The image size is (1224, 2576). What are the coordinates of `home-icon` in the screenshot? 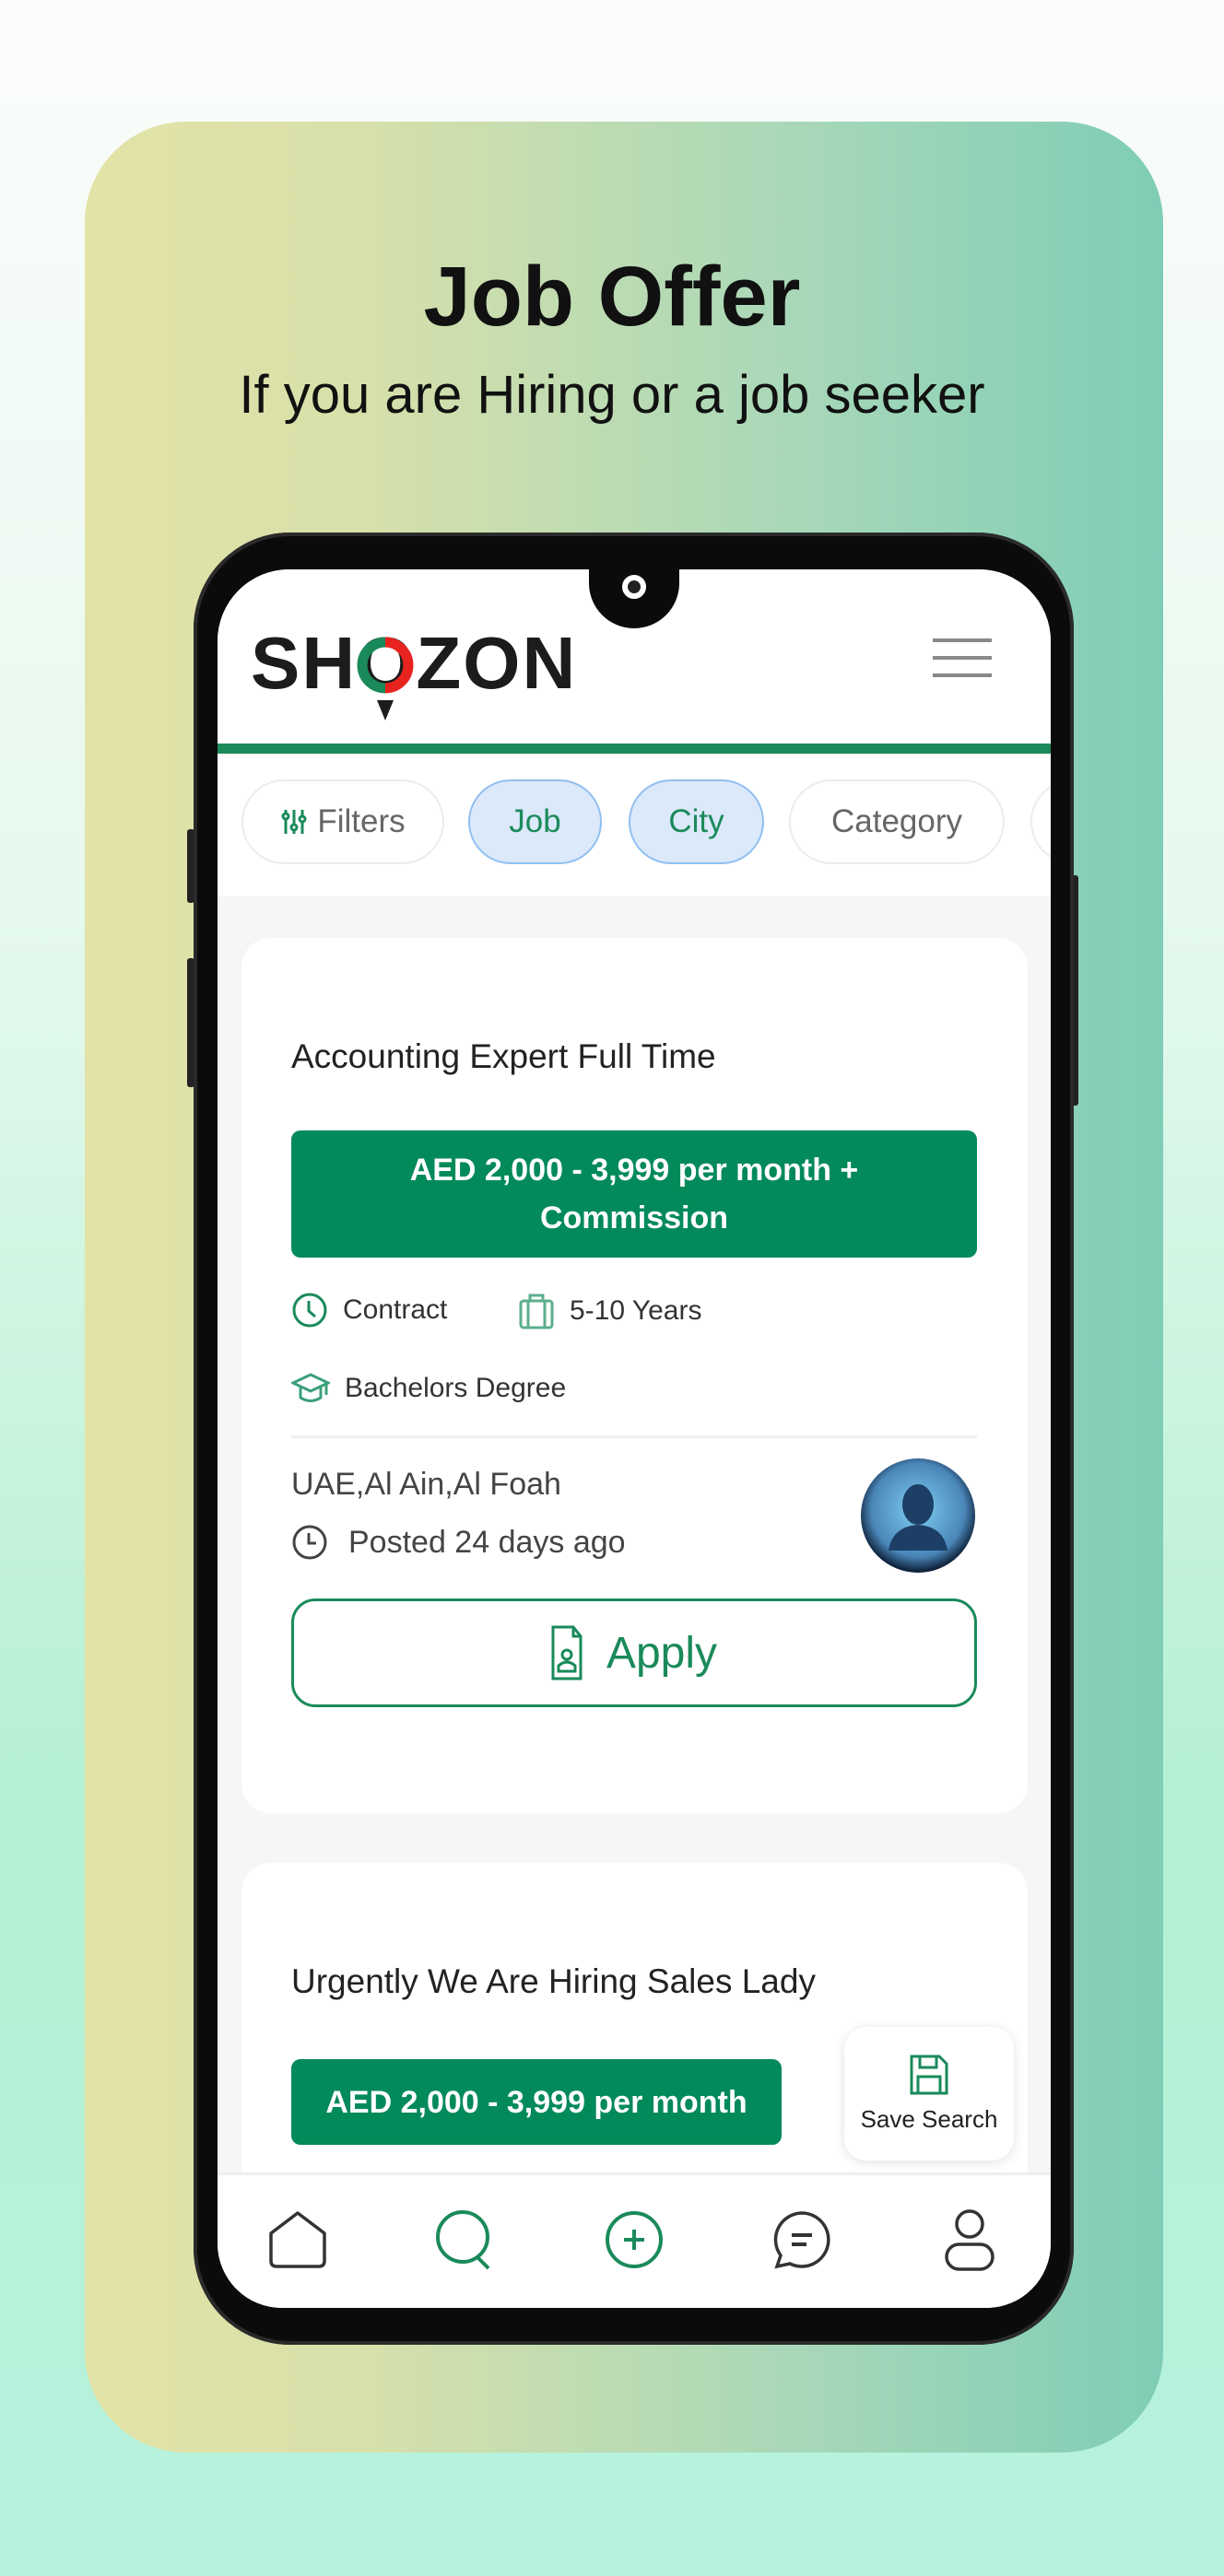 It's located at (297, 2239).